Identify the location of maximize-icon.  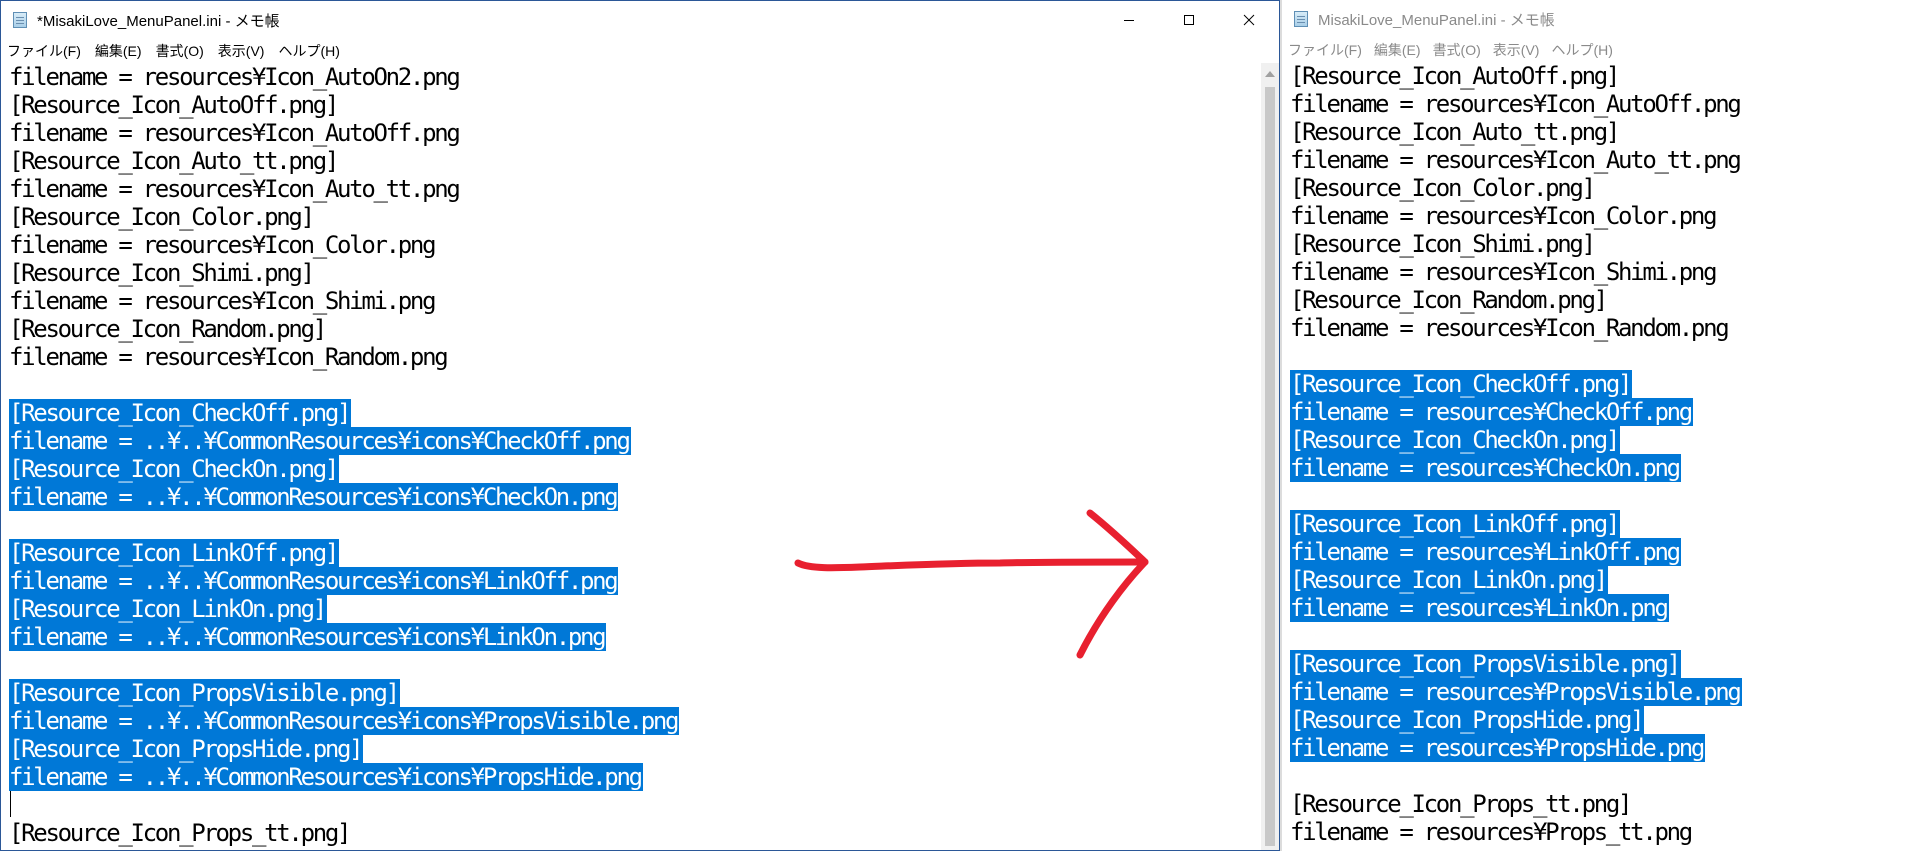
(1189, 20).